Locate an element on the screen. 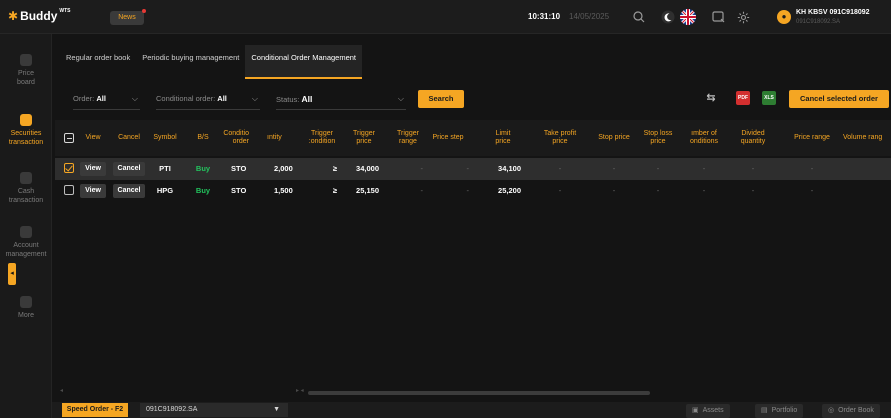 This screenshot has height=418, width=891. quantity-cell: 2,000 is located at coordinates (283, 168).